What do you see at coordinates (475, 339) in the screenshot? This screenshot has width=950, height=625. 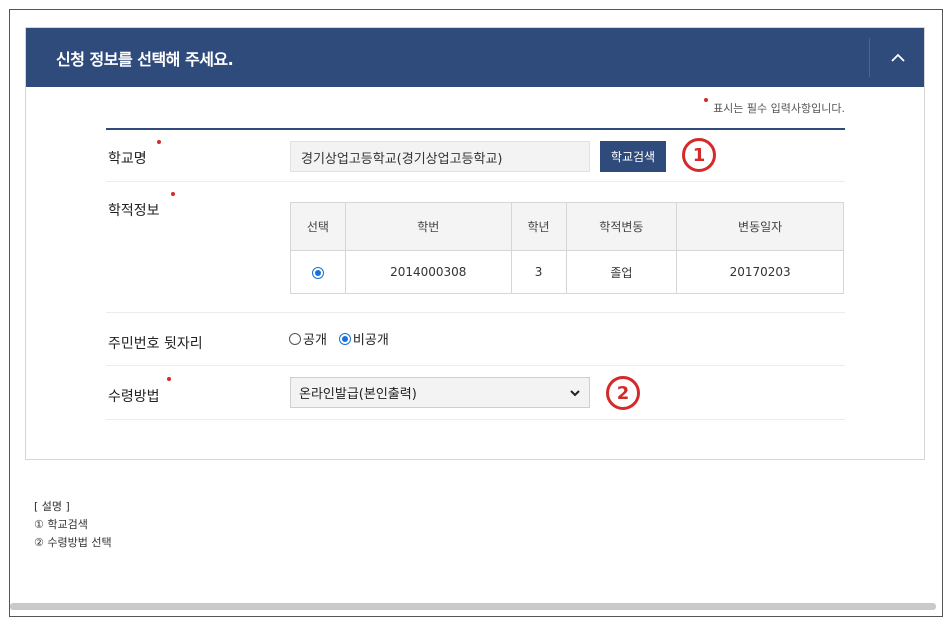 I see `id-suffix-row: 주민번호 뒷자리 공개 비공개` at bounding box center [475, 339].